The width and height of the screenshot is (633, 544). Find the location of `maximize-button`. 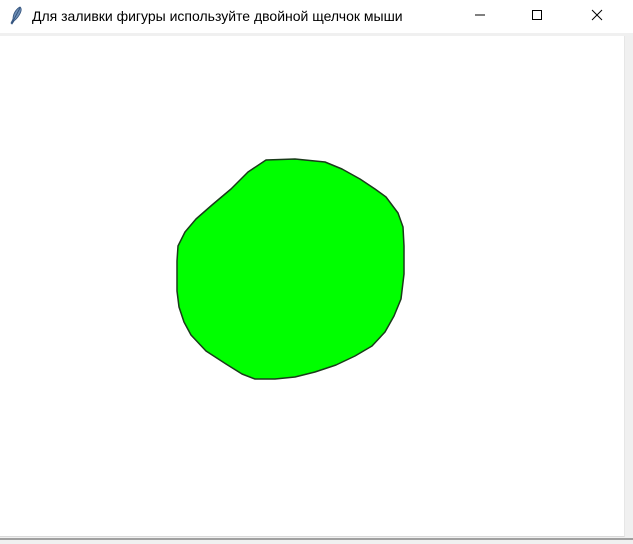

maximize-button is located at coordinates (537, 16).